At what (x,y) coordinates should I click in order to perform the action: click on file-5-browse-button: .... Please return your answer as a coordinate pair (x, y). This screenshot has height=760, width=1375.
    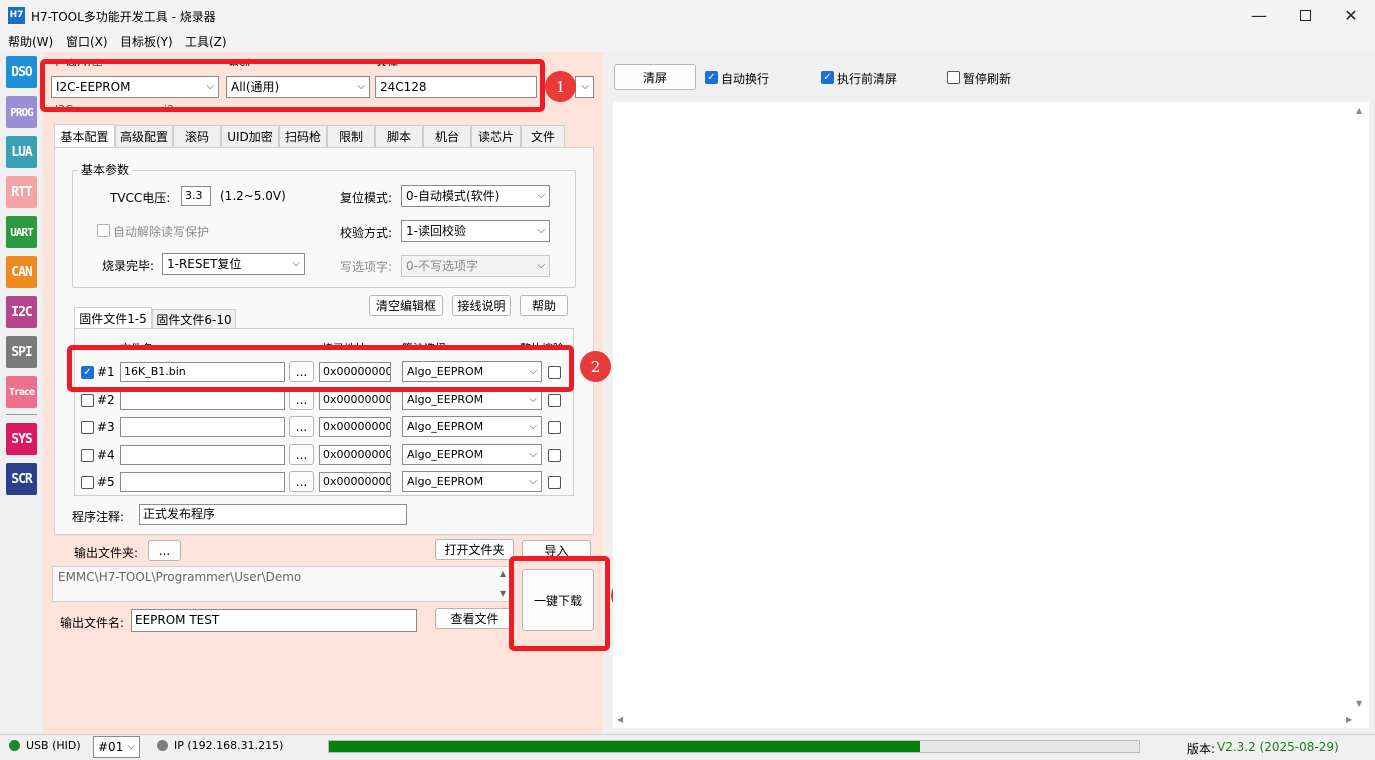
    Looking at the image, I should click on (301, 481).